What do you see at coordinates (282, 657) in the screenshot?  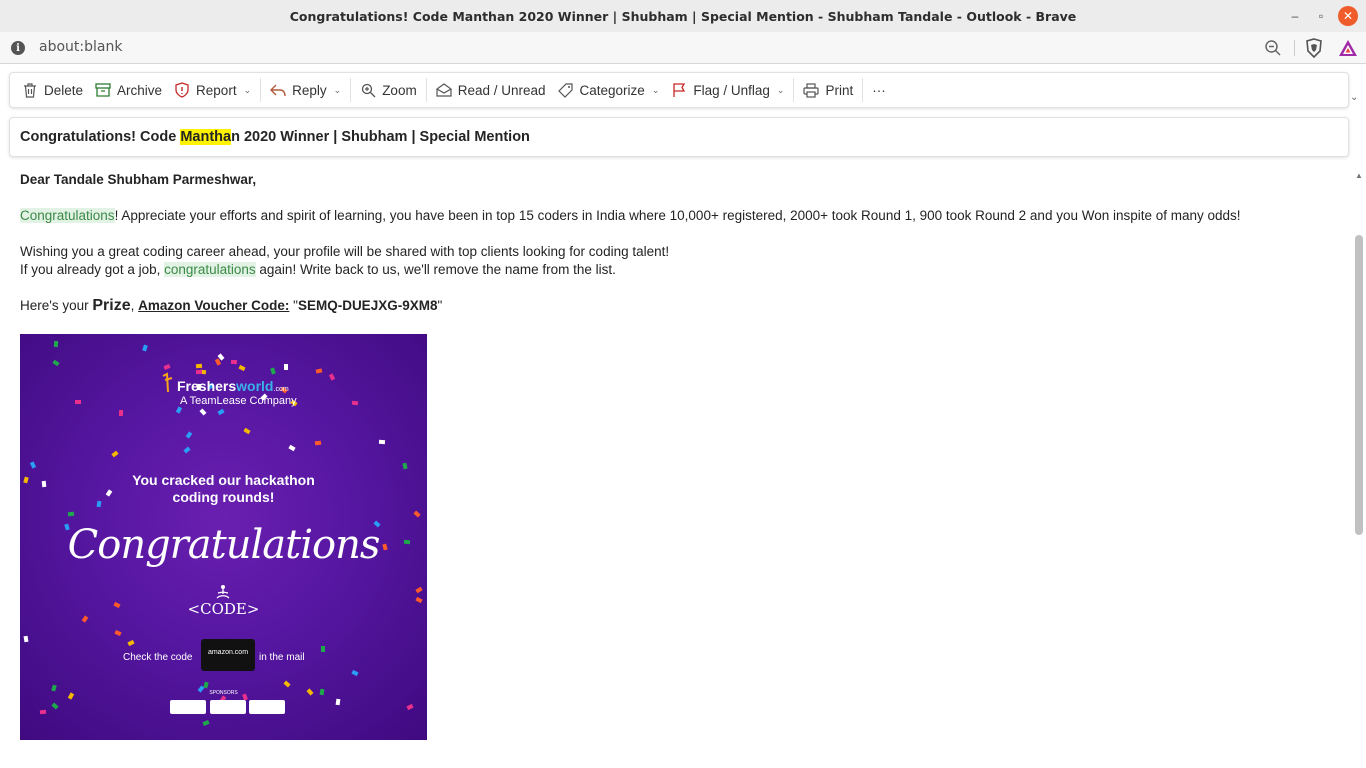 I see `in-the-mail-text: in the mail` at bounding box center [282, 657].